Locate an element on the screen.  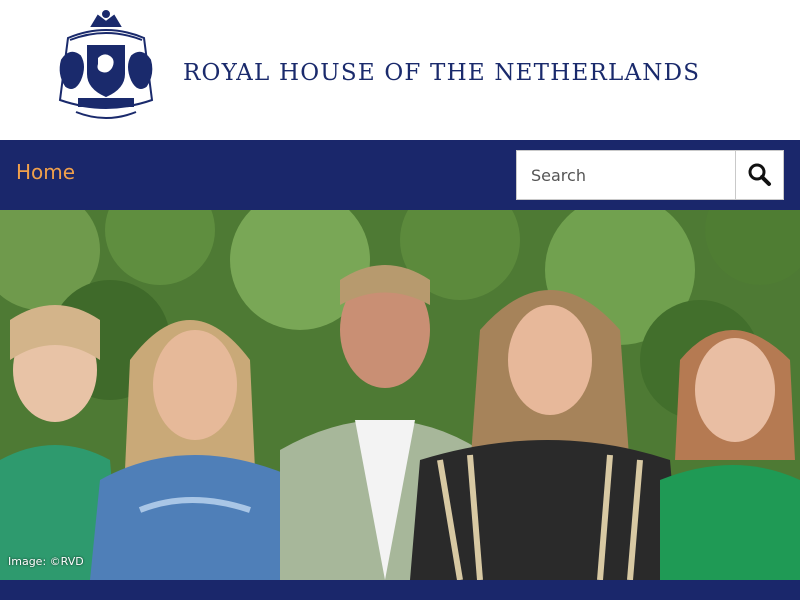
search-input is located at coordinates (627, 175).